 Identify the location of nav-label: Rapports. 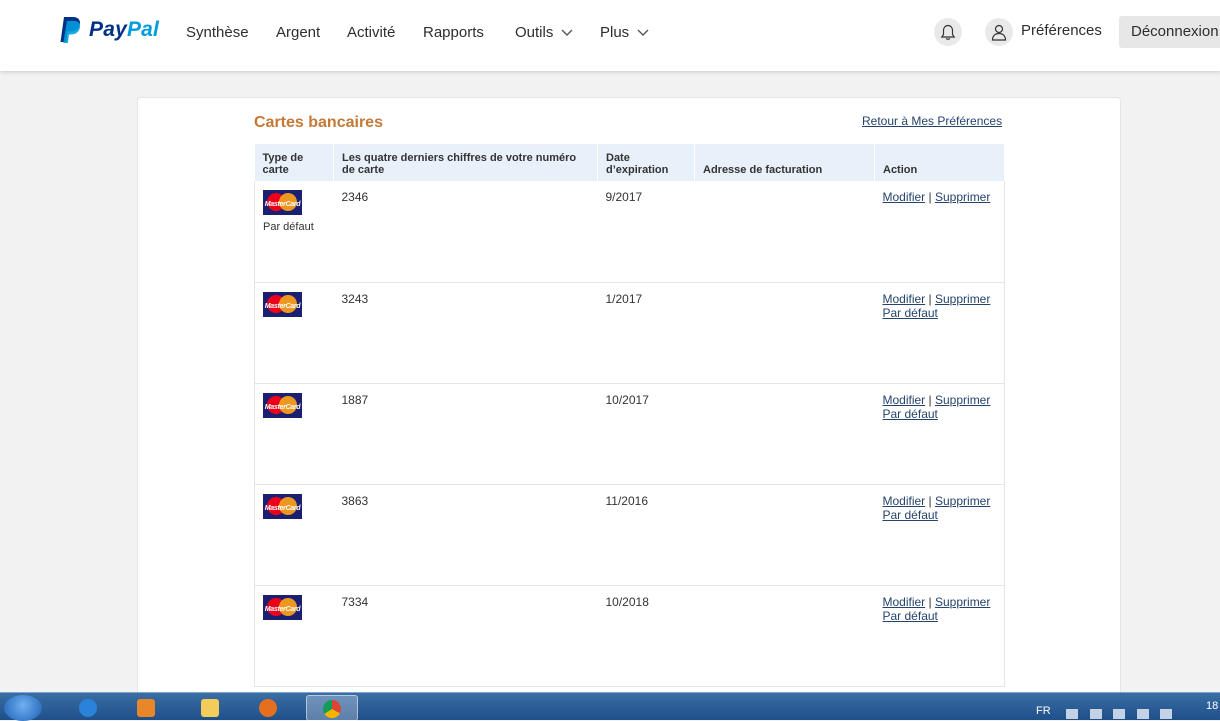
(453, 32).